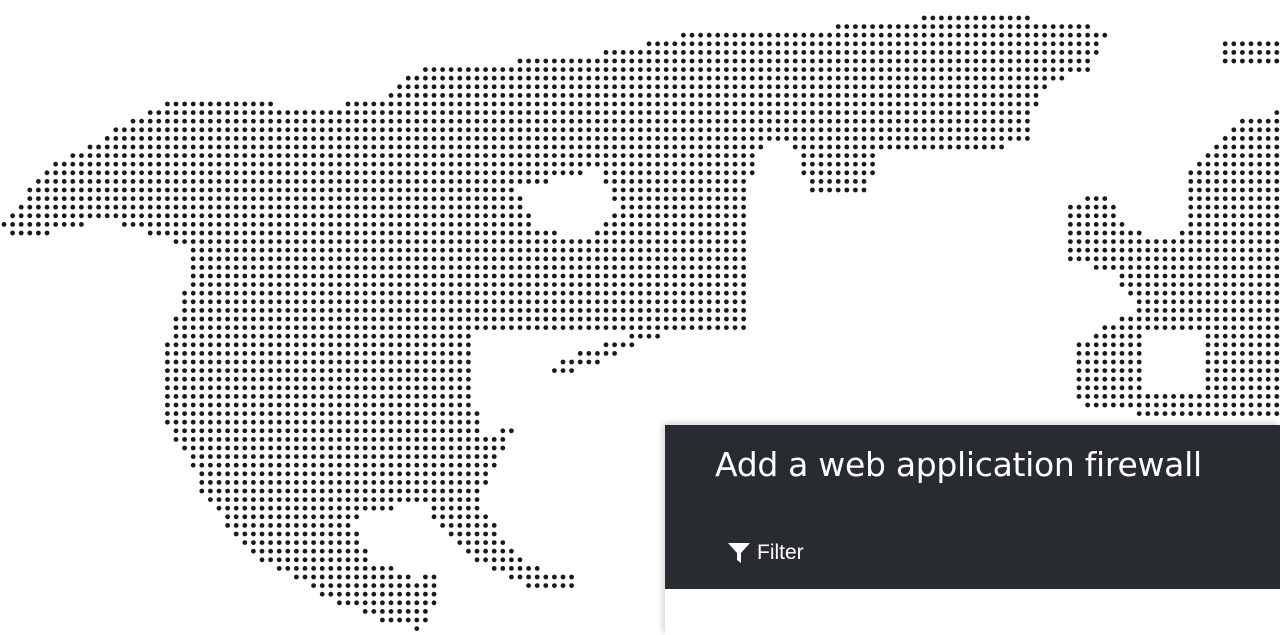  Describe the element at coordinates (780, 552) in the screenshot. I see `filter-label: Filter` at that location.